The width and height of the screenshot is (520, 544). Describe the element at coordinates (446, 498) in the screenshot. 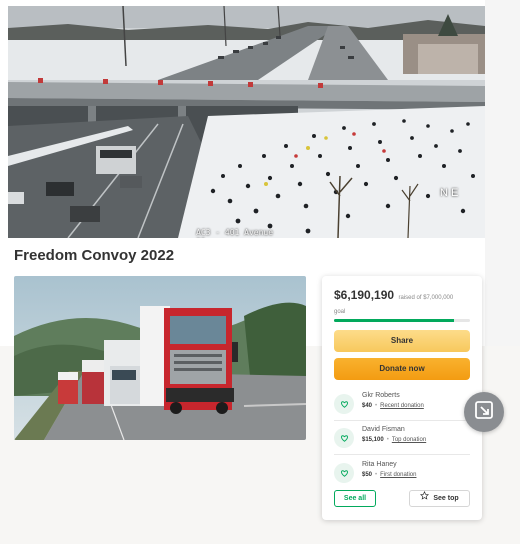

I see `see-top-label: See top` at that location.